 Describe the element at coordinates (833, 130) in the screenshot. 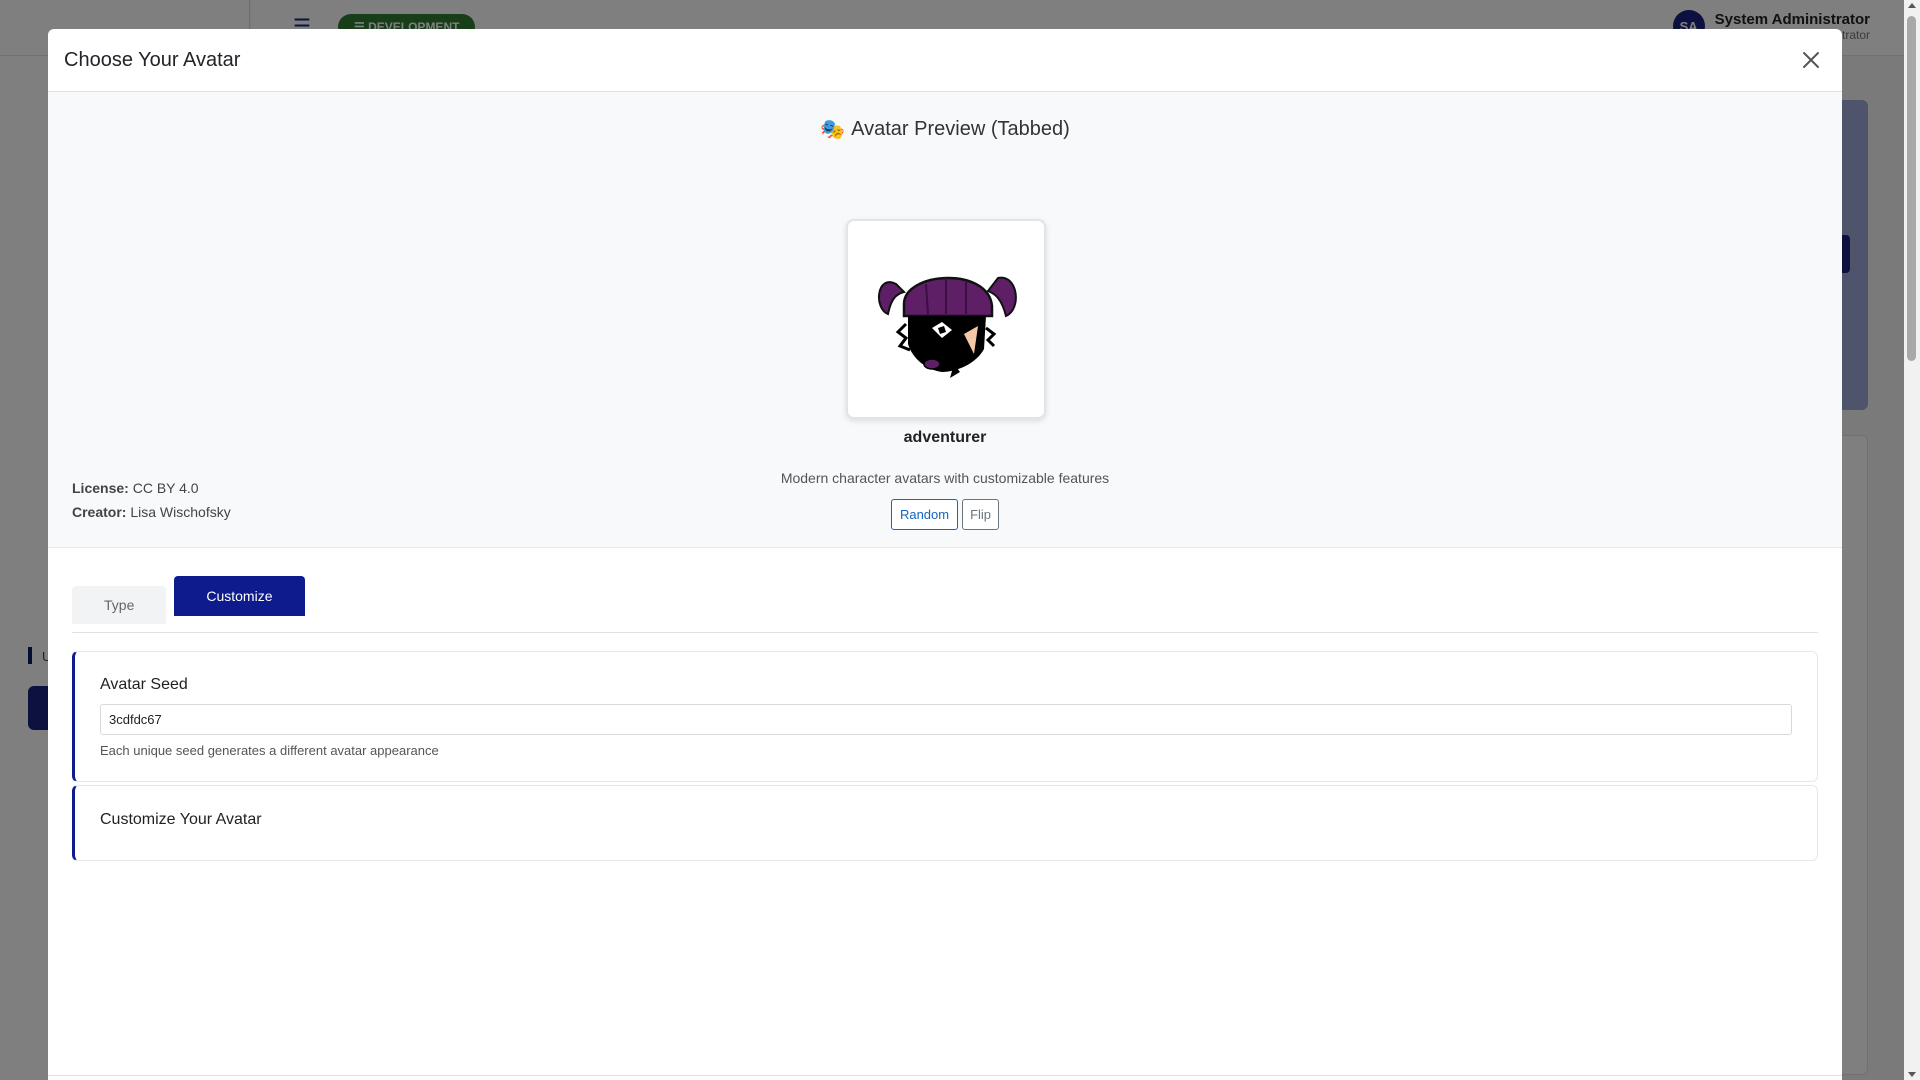

I see `theater-masks-icon: 🎭` at that location.